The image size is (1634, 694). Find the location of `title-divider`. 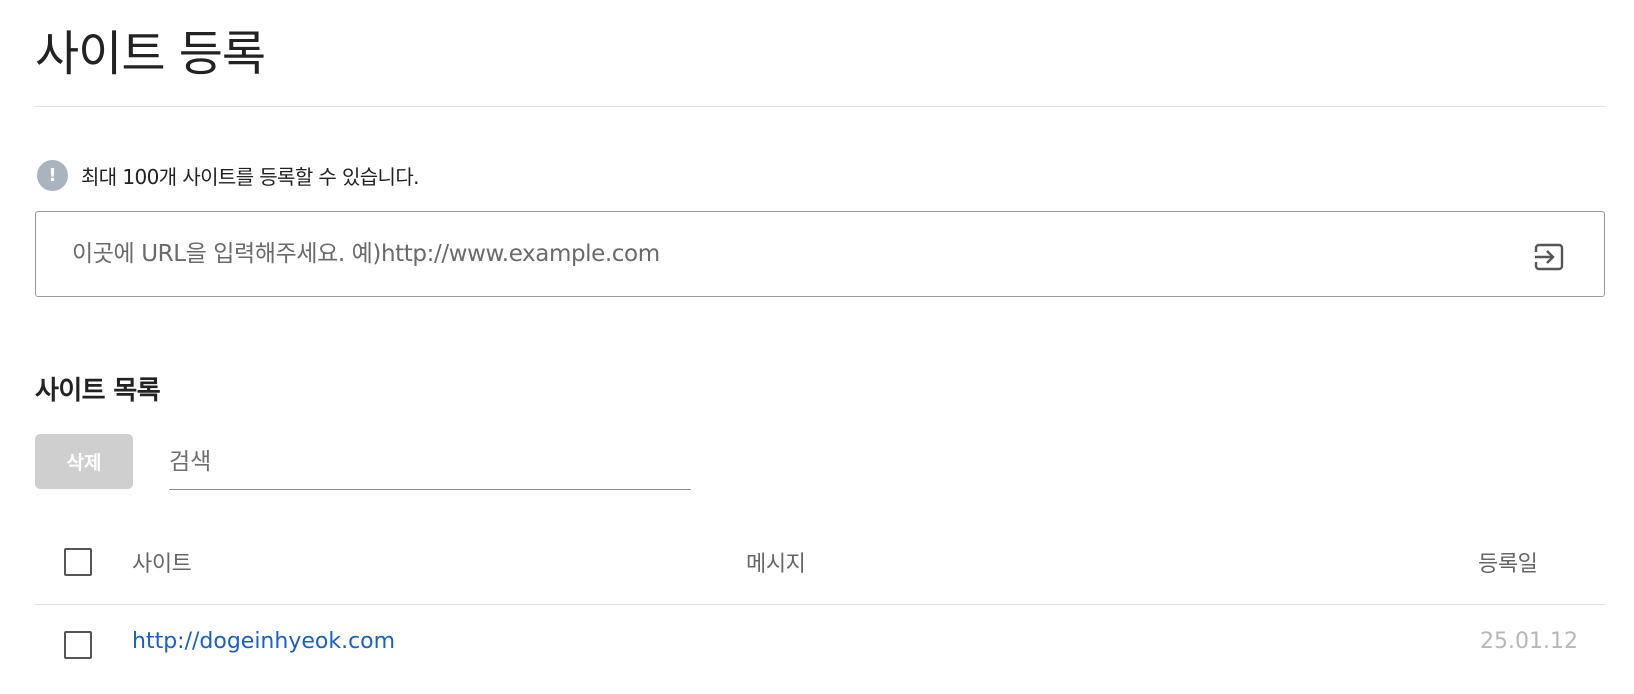

title-divider is located at coordinates (820, 106).